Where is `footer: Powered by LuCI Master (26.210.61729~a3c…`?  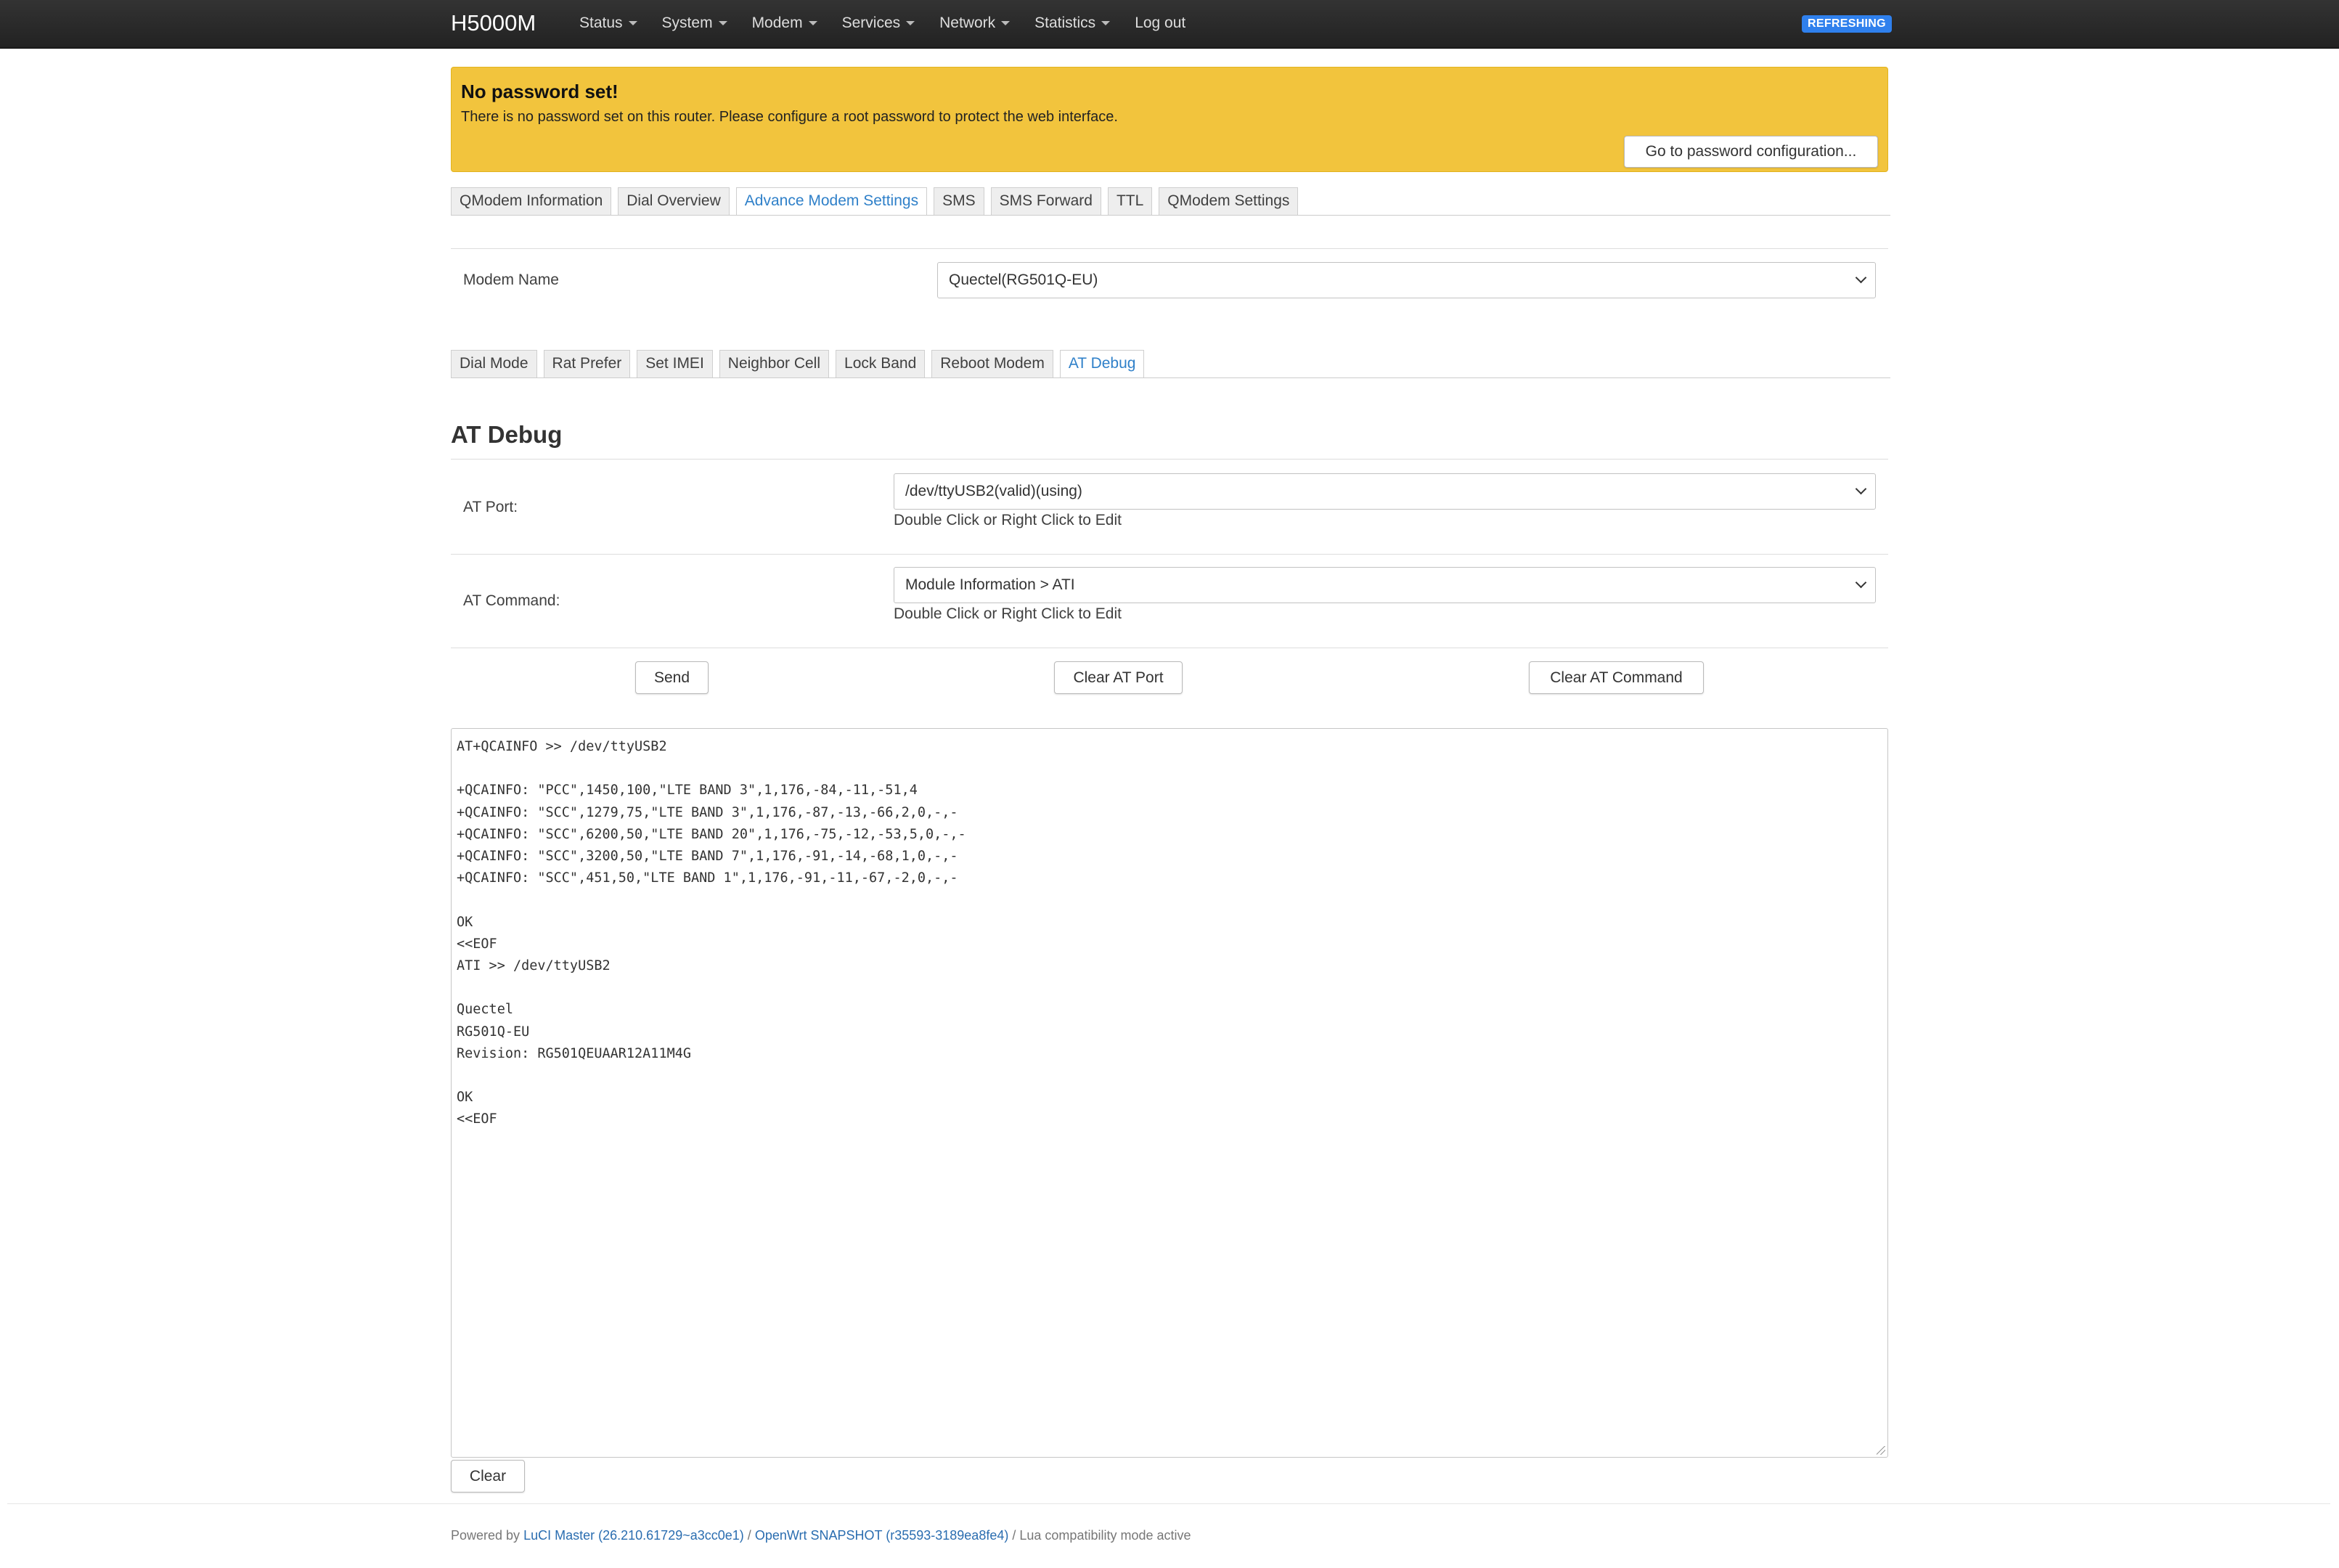
footer: Powered by LuCI Master (26.210.61729~a3c… is located at coordinates (821, 1536).